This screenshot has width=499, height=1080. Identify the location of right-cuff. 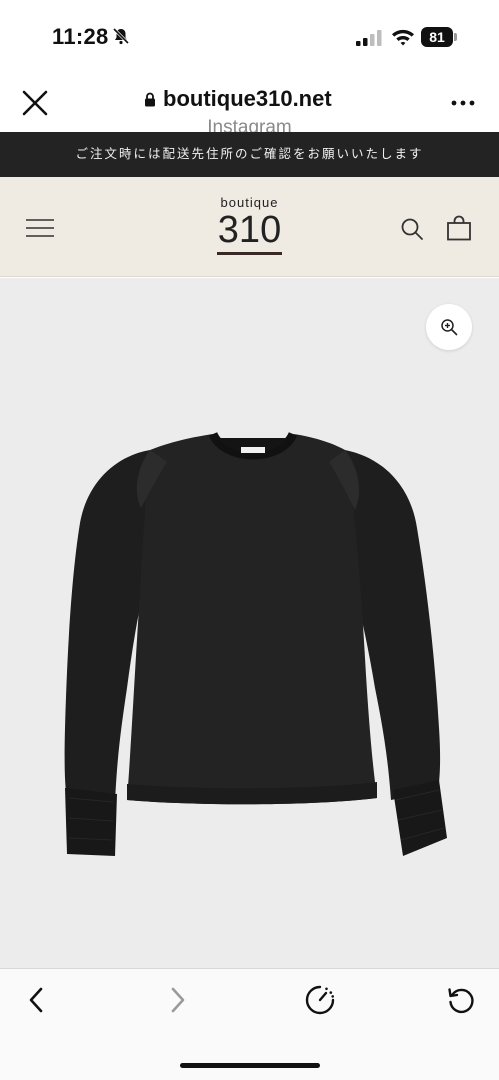
(420, 818).